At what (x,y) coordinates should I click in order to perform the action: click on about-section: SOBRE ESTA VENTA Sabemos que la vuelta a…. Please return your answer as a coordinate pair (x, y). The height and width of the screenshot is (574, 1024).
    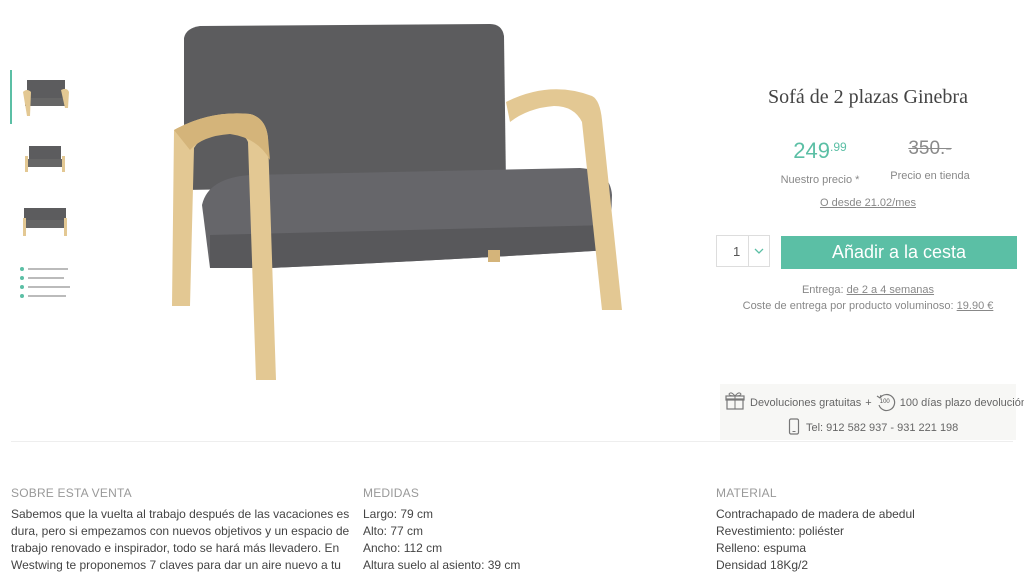
    Looking at the image, I should click on (180, 530).